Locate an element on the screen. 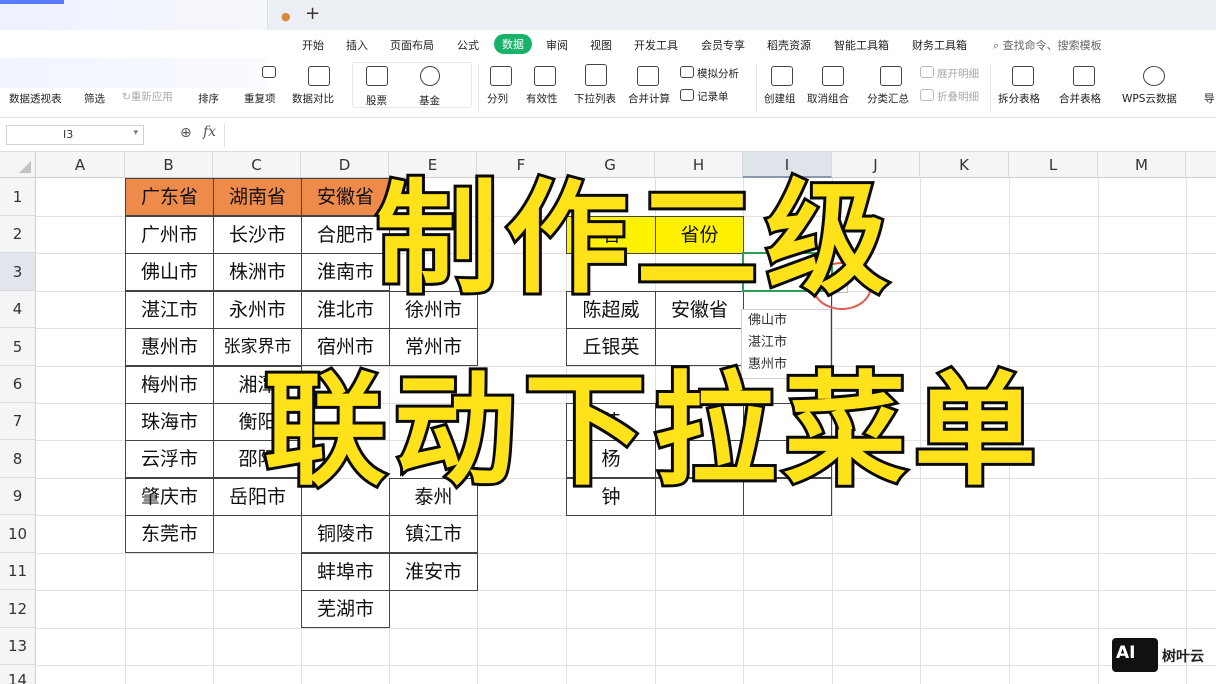  cell-b2: 广州市 is located at coordinates (169, 235).